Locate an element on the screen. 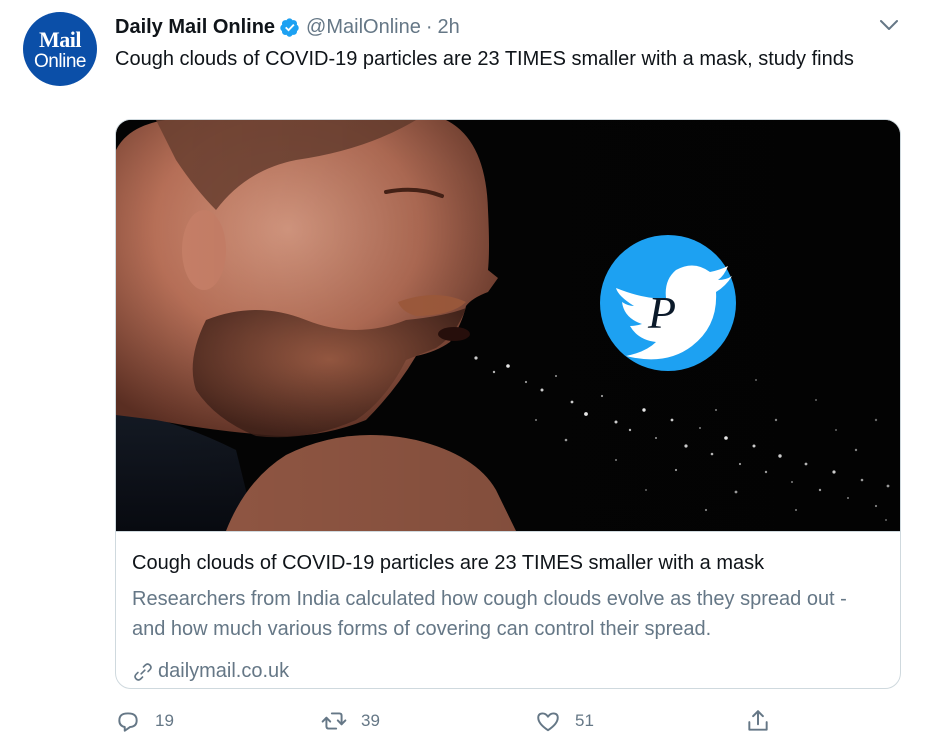 The width and height of the screenshot is (933, 753). reply-count: 19 is located at coordinates (164, 720).